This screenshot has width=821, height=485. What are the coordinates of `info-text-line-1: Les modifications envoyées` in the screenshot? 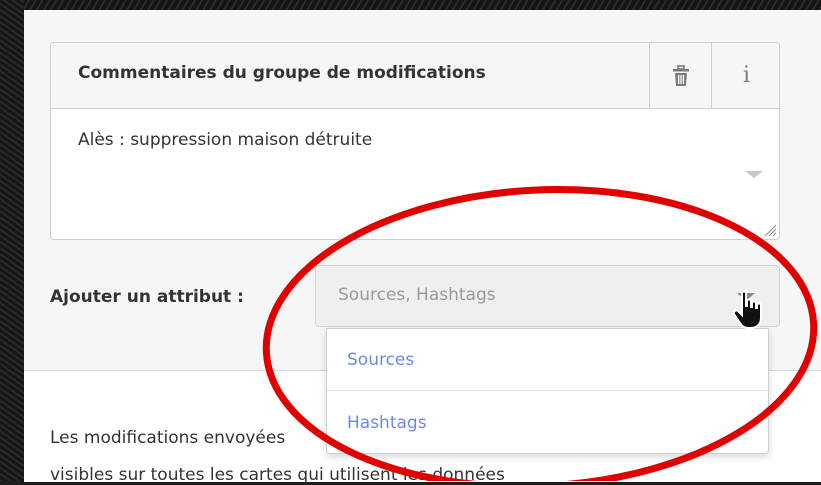 It's located at (168, 438).